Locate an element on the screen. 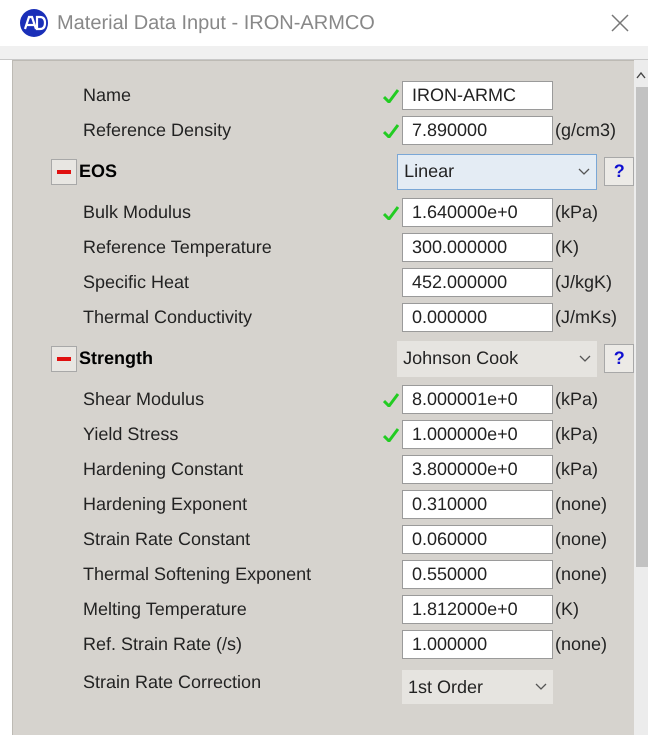  close-icon is located at coordinates (620, 23).